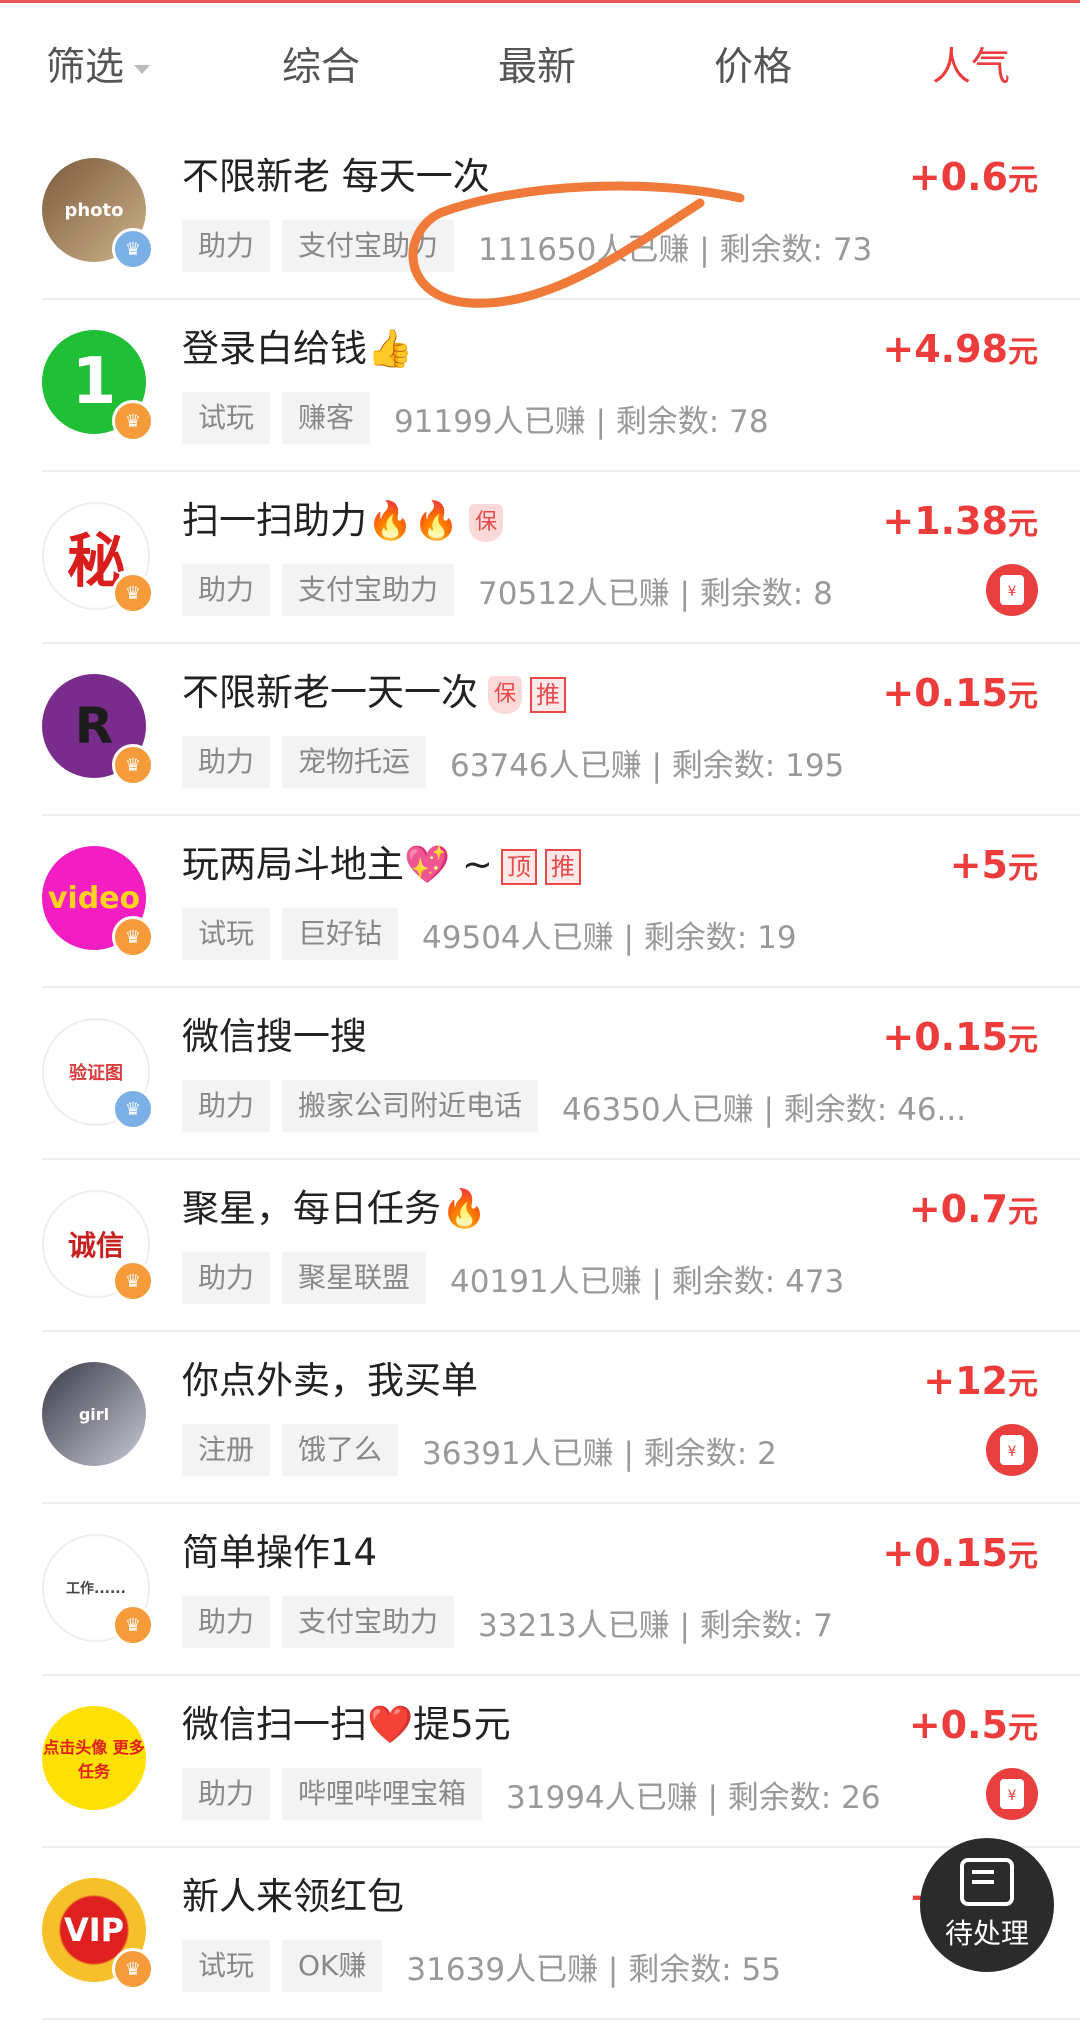 This screenshot has width=1080, height=2024. What do you see at coordinates (945, 349) in the screenshot?
I see `reward-amount: +4.98` at bounding box center [945, 349].